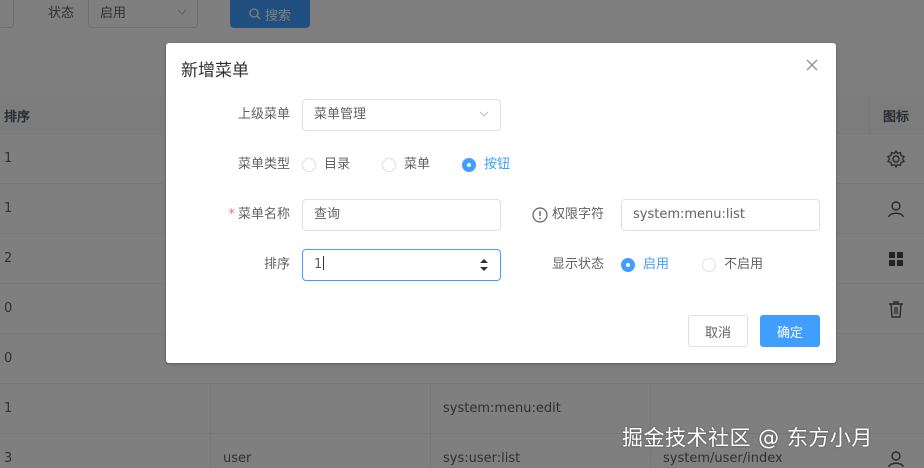 The width and height of the screenshot is (924, 468). What do you see at coordinates (327, 214) in the screenshot?
I see `menu-name-value: 查询` at bounding box center [327, 214].